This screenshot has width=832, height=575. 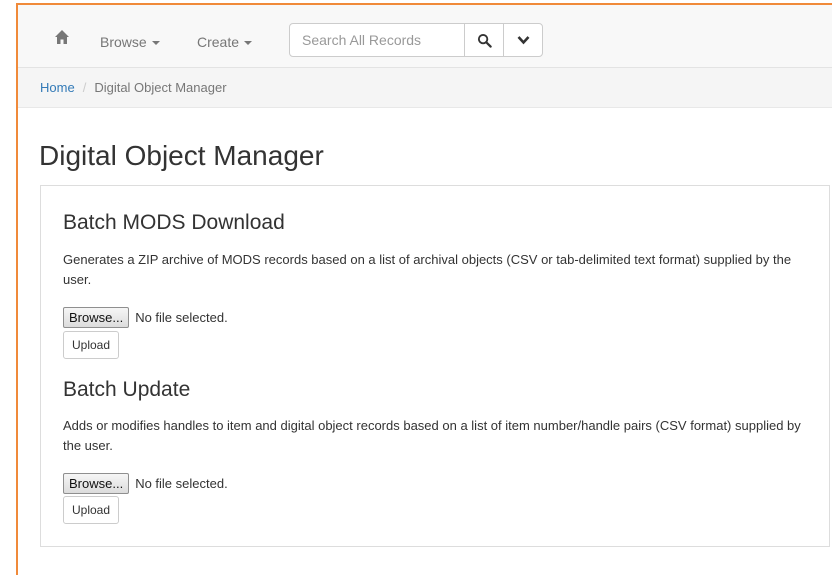 What do you see at coordinates (377, 40) in the screenshot?
I see `search-input` at bounding box center [377, 40].